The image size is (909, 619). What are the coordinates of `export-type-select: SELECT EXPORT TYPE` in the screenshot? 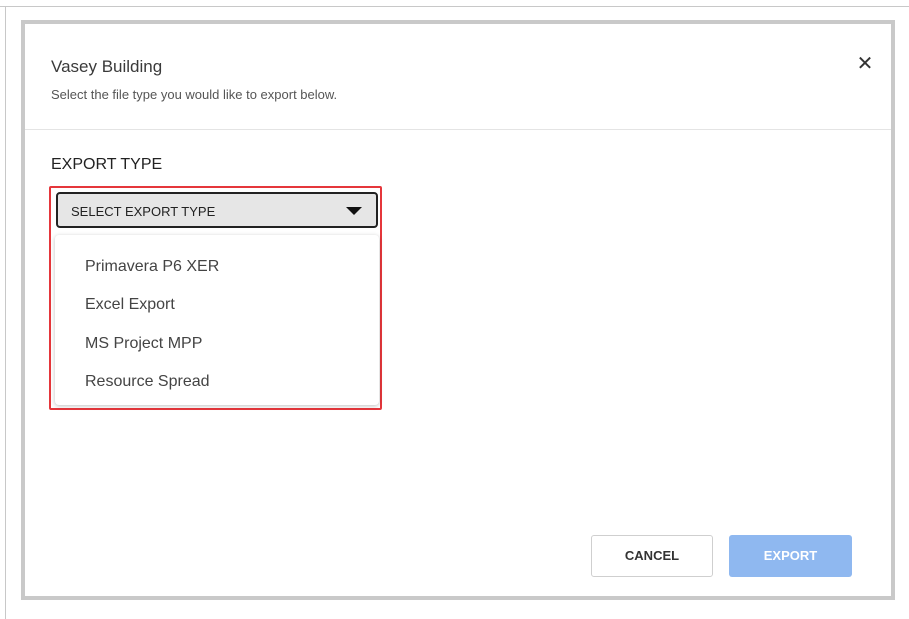 It's located at (217, 210).